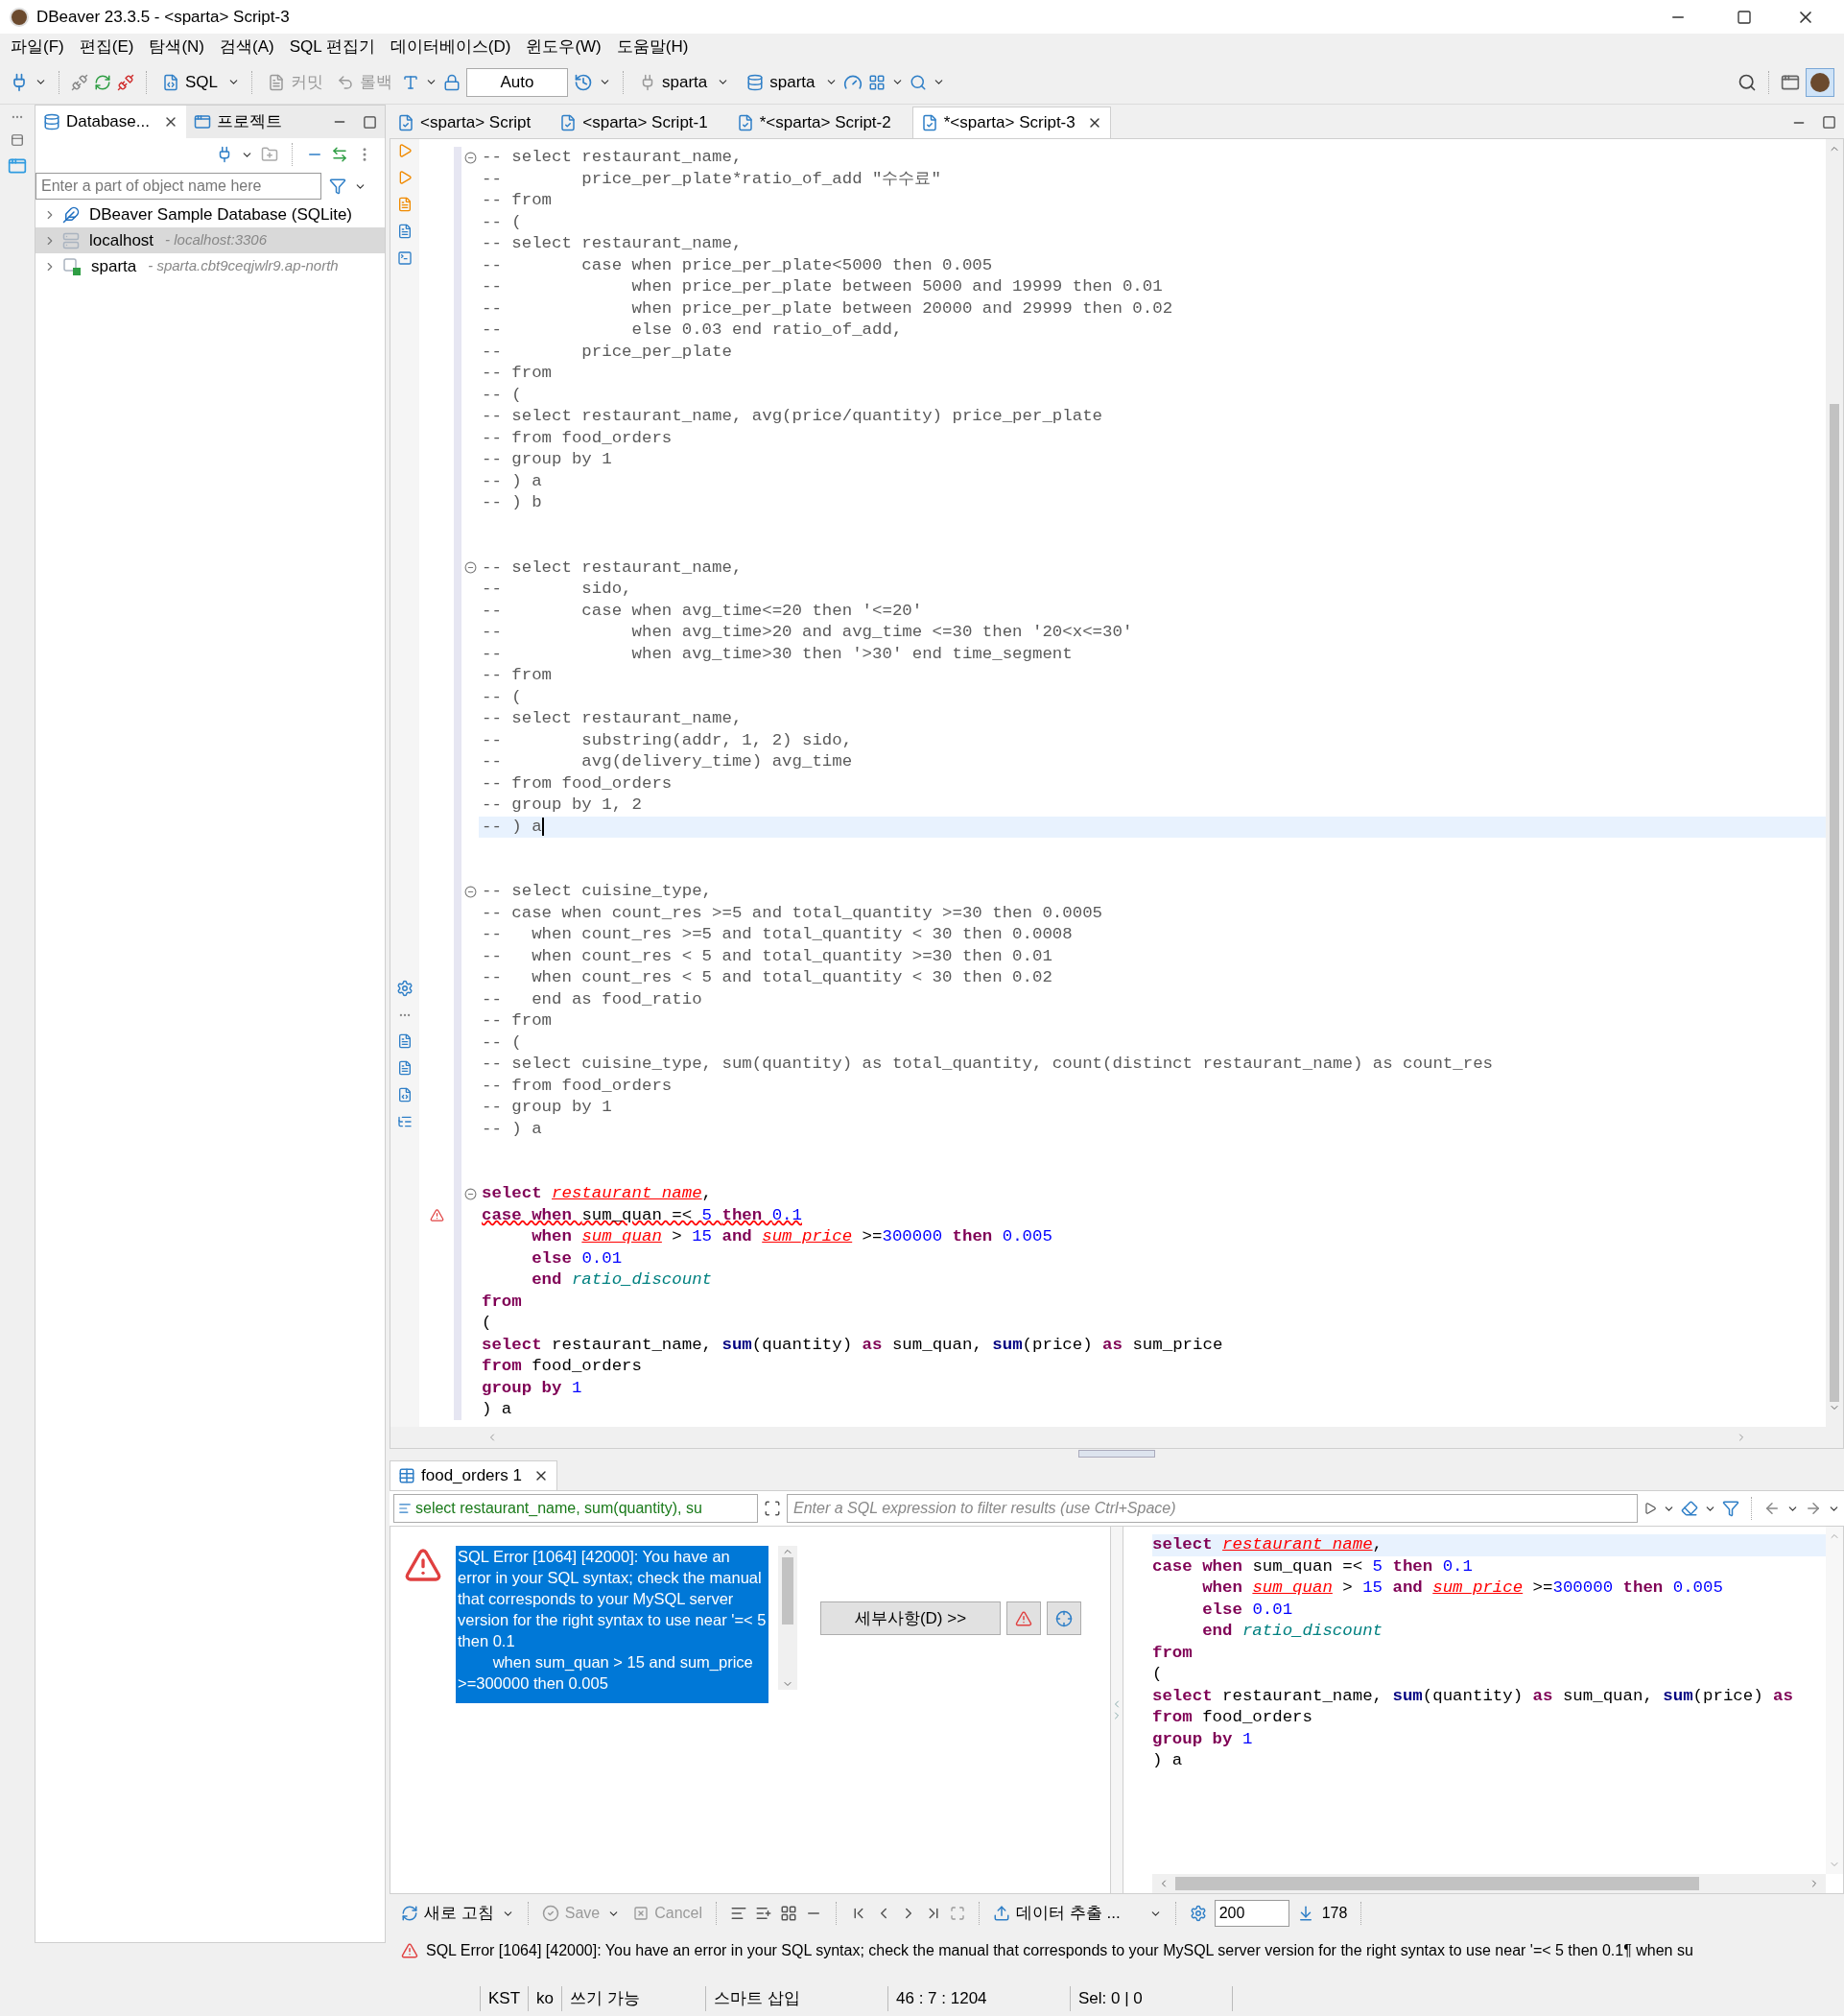 The width and height of the screenshot is (1844, 2016). What do you see at coordinates (178, 186) in the screenshot?
I see `object-filter-field: Enter a part of object name here` at bounding box center [178, 186].